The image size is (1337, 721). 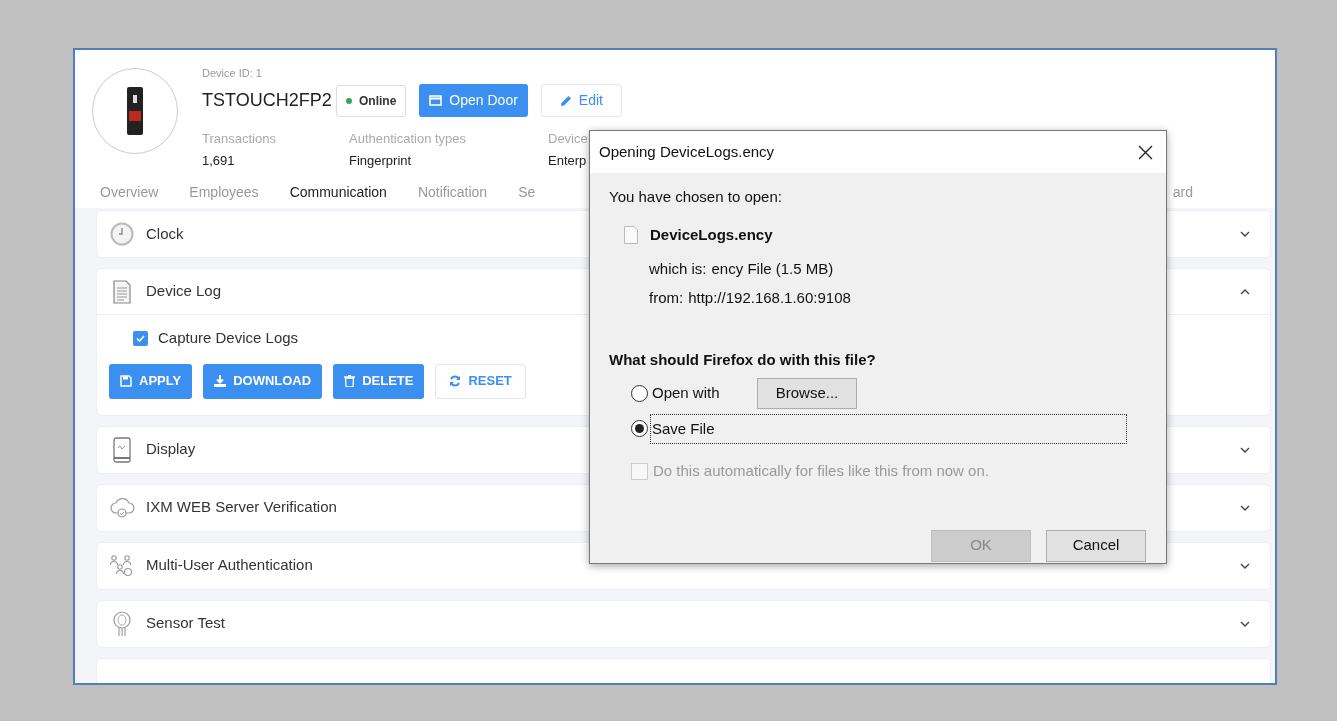 I want to click on stat-value: Fingerprint, so click(x=380, y=160).